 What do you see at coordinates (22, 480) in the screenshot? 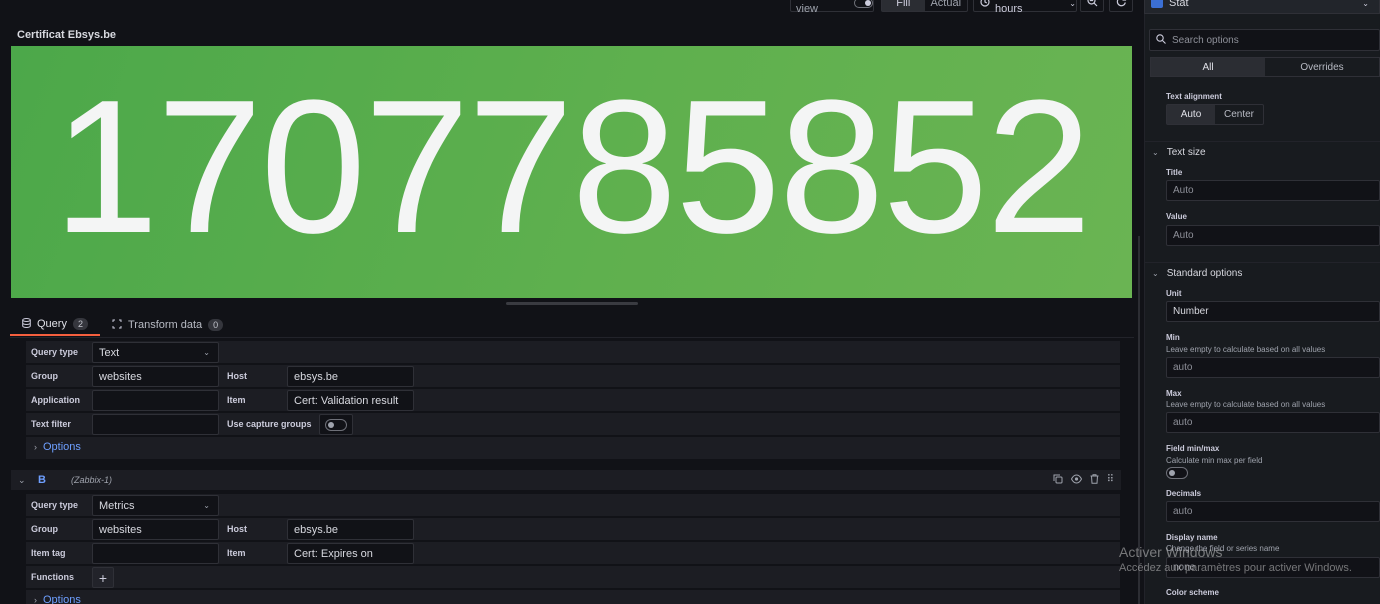
I see `collapse-icon: ⌄` at bounding box center [22, 480].